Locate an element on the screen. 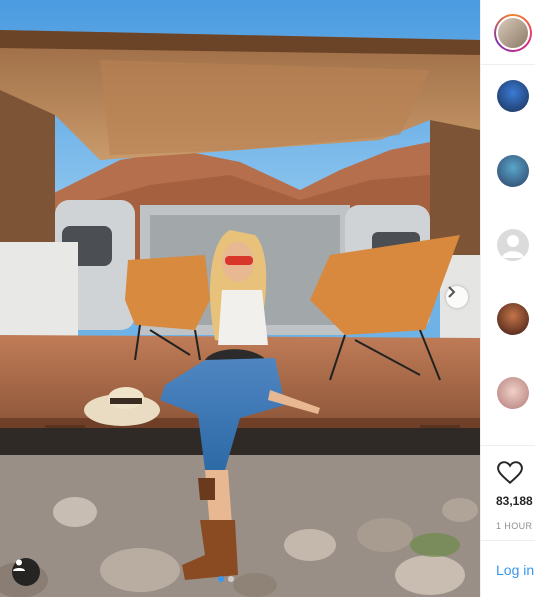 This screenshot has width=535, height=597. heart-icon is located at coordinates (510, 473).